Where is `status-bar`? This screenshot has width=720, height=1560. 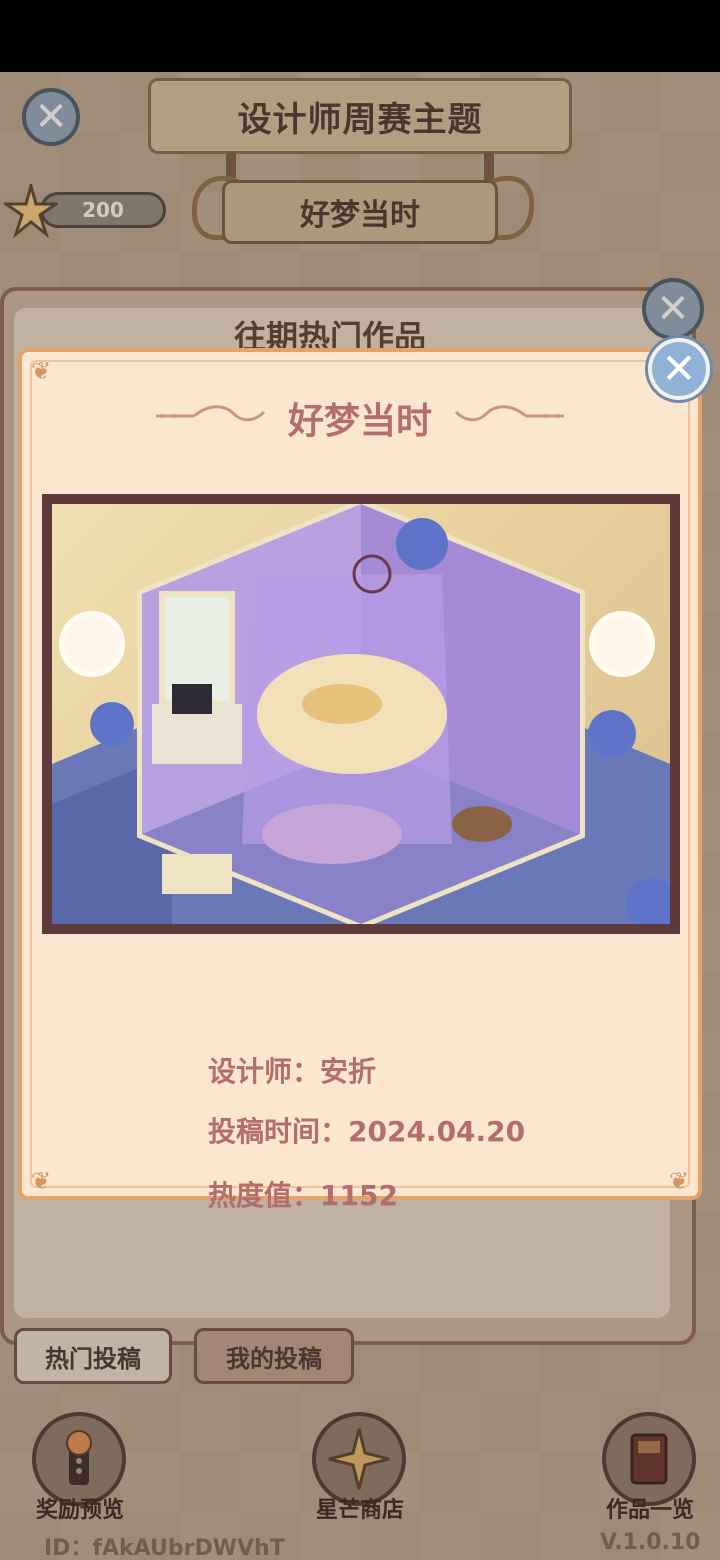
status-bar is located at coordinates (360, 36).